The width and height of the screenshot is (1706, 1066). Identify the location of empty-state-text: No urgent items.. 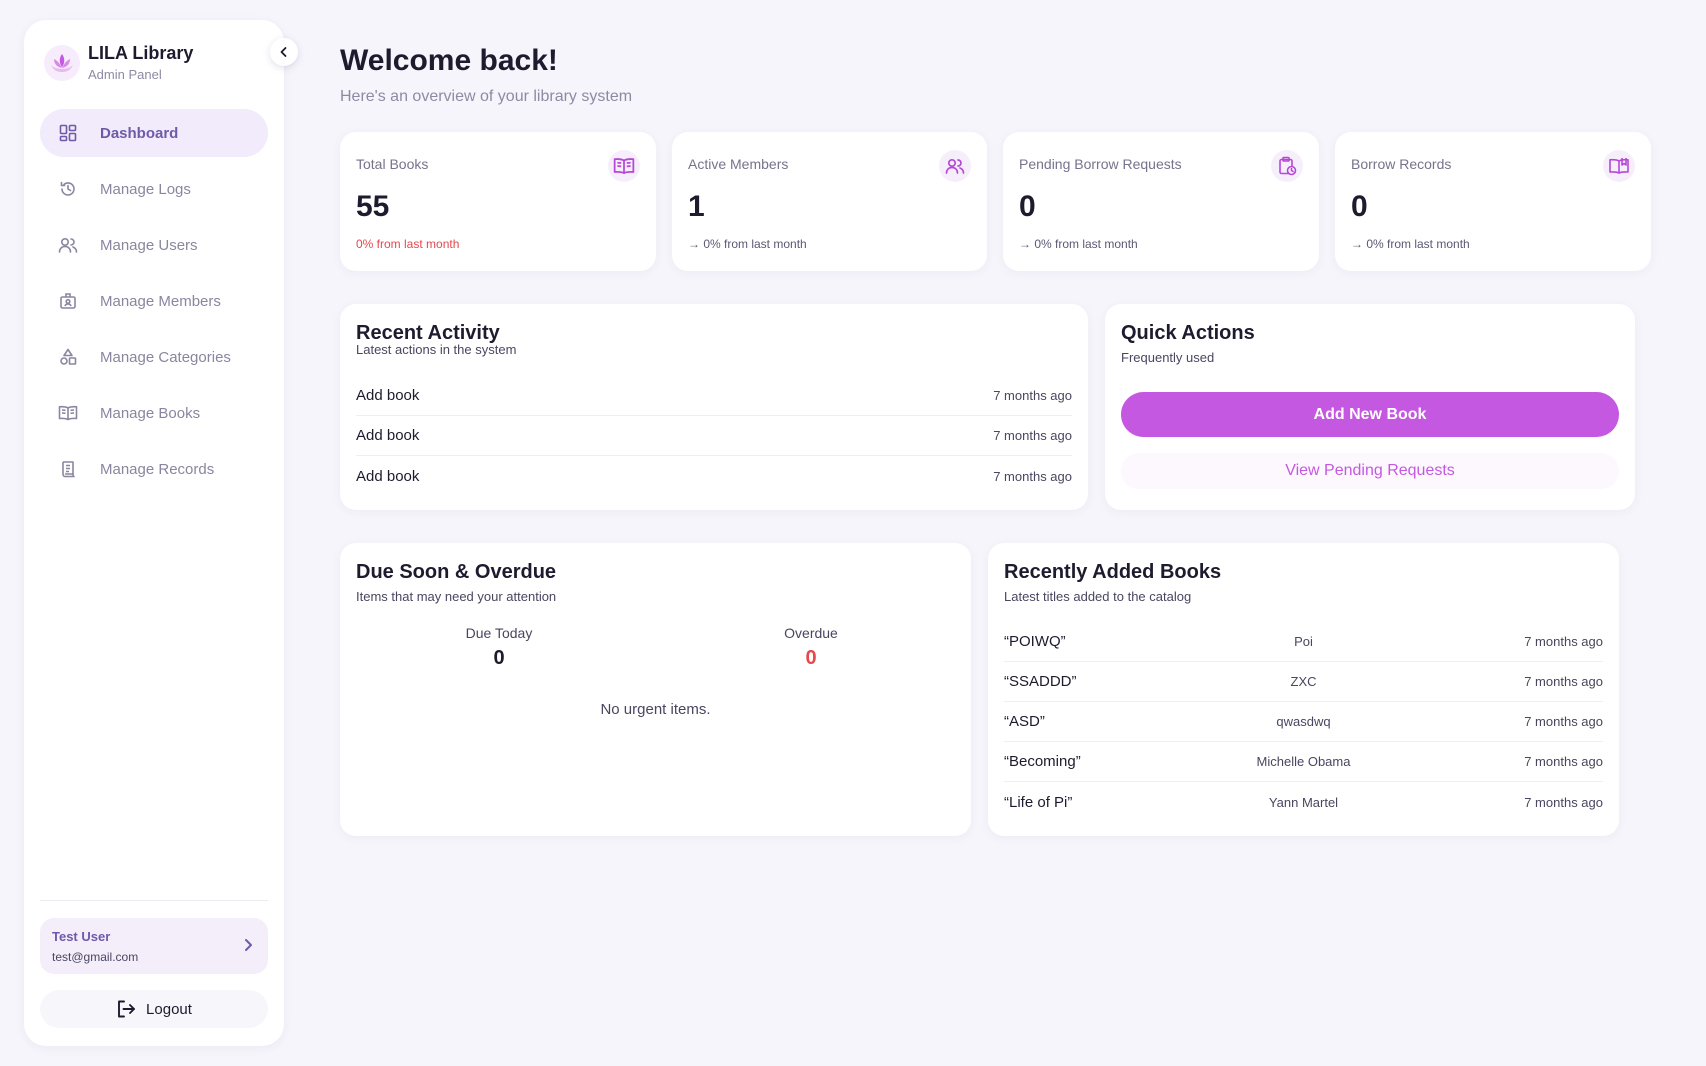
(655, 709).